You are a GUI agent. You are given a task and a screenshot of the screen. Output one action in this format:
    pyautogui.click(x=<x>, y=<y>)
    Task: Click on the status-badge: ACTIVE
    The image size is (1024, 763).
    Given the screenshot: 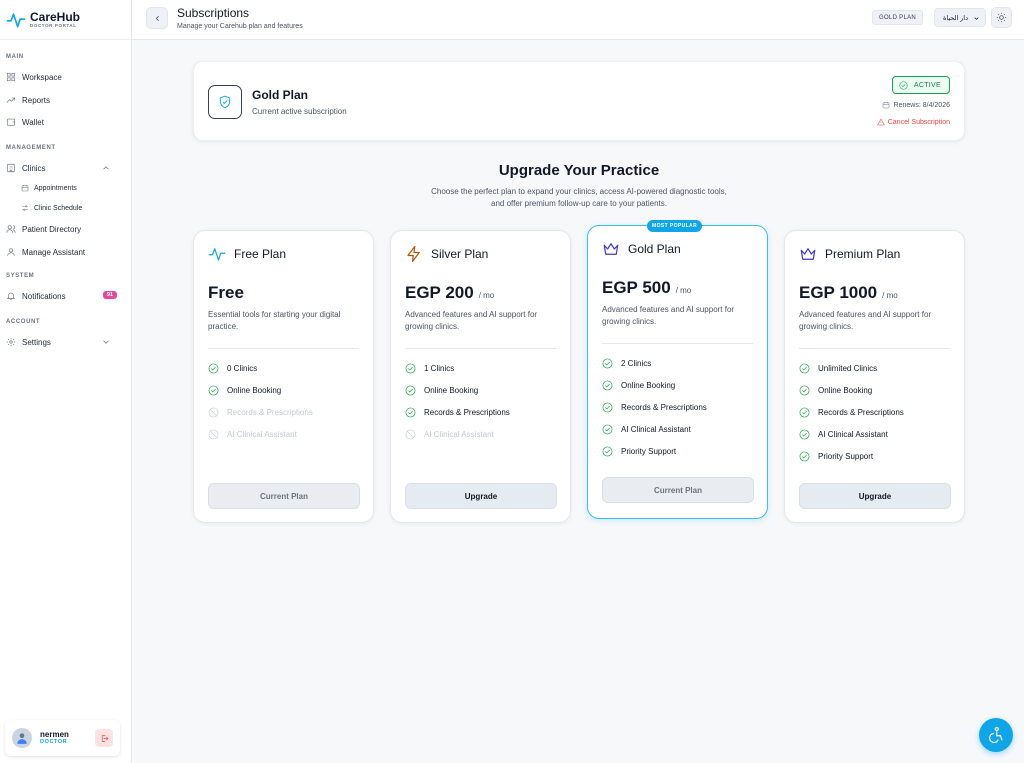 What is the action you would take?
    pyautogui.click(x=920, y=85)
    